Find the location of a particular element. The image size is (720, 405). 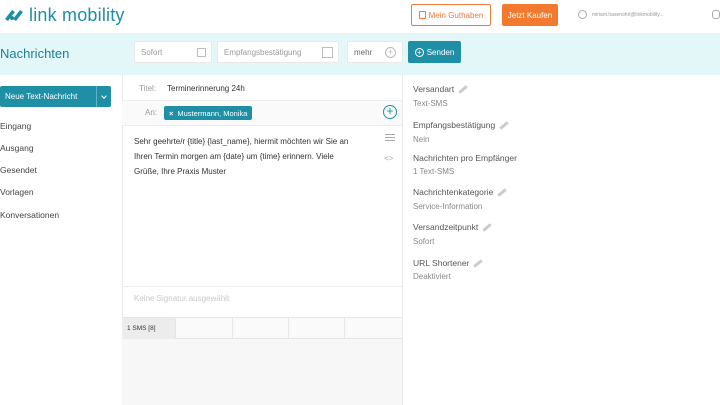

page-title: Nachrichten is located at coordinates (35, 53).